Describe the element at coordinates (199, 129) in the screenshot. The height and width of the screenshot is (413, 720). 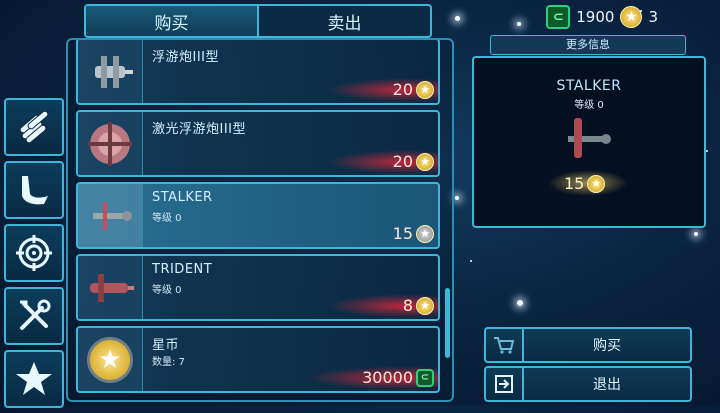
I see `item-name: 激光浮游炮III型` at that location.